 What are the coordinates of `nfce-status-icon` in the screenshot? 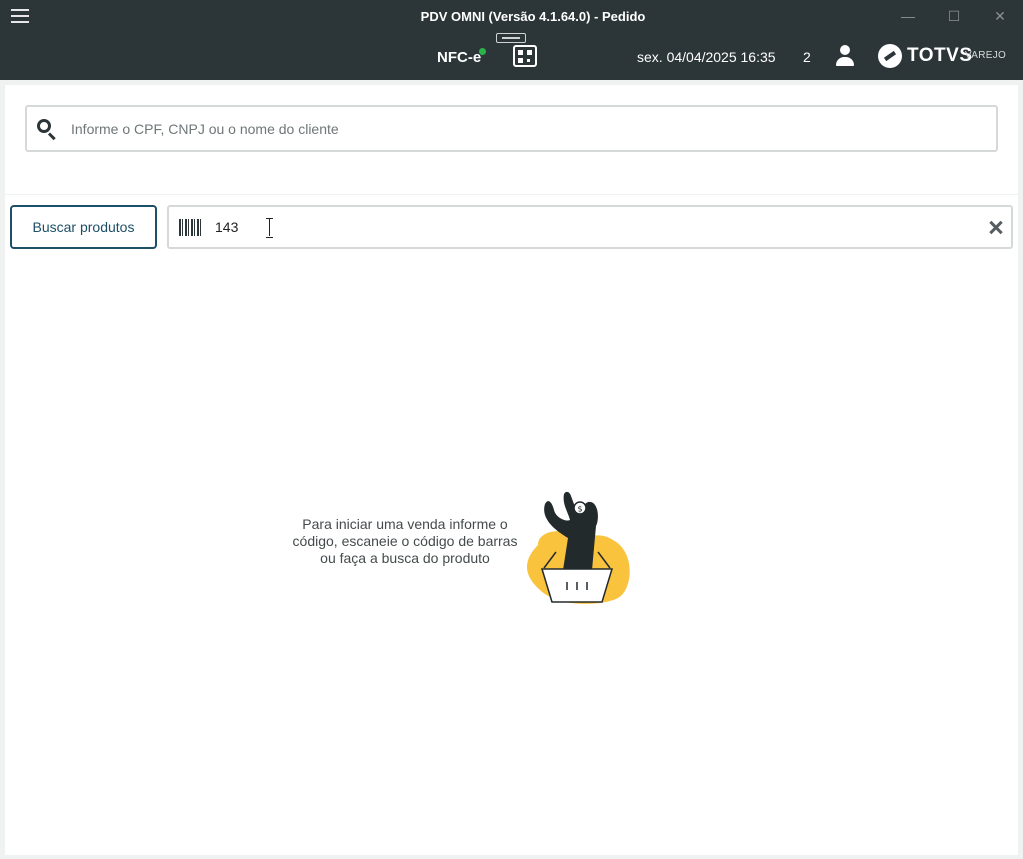 It's located at (482, 51).